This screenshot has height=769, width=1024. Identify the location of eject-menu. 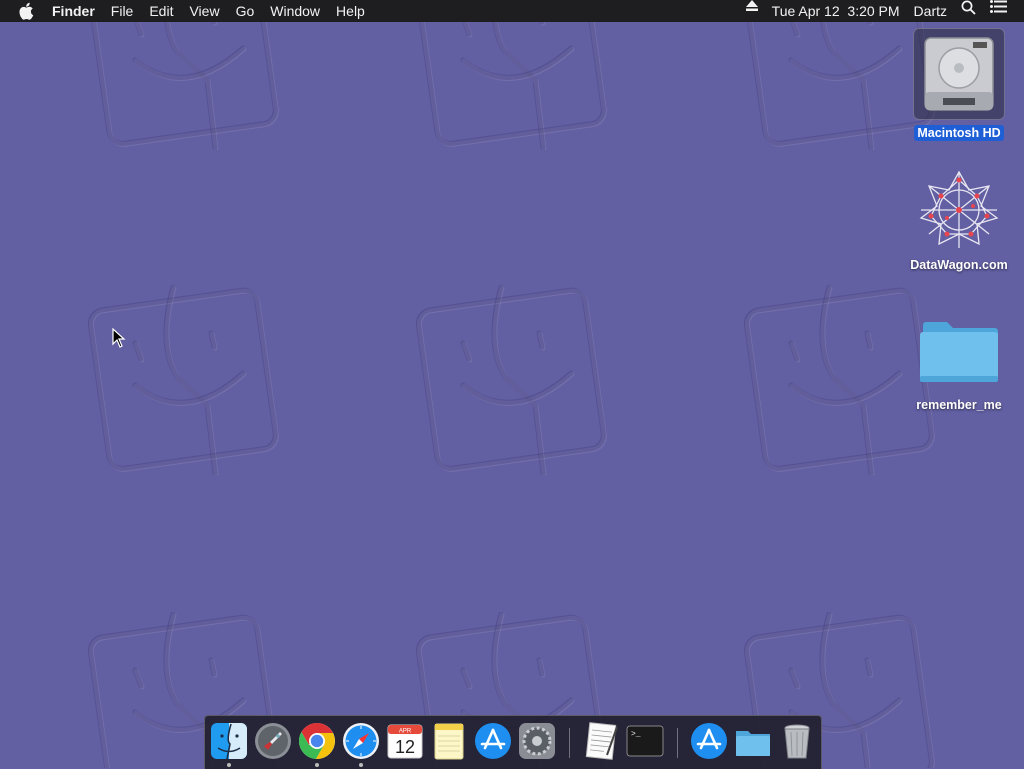
(752, 11).